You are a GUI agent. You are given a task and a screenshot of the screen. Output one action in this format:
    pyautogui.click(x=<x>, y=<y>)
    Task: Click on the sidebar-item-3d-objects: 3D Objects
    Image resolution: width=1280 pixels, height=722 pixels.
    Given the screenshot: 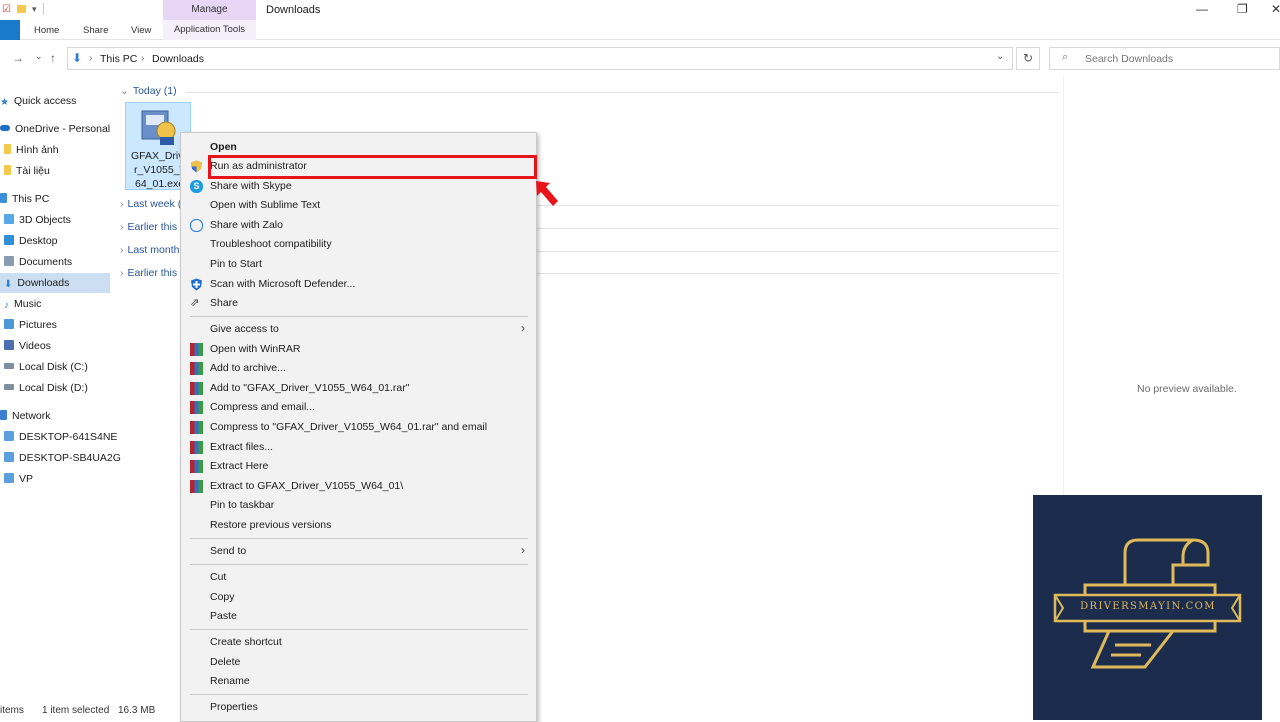 What is the action you would take?
    pyautogui.click(x=55, y=220)
    